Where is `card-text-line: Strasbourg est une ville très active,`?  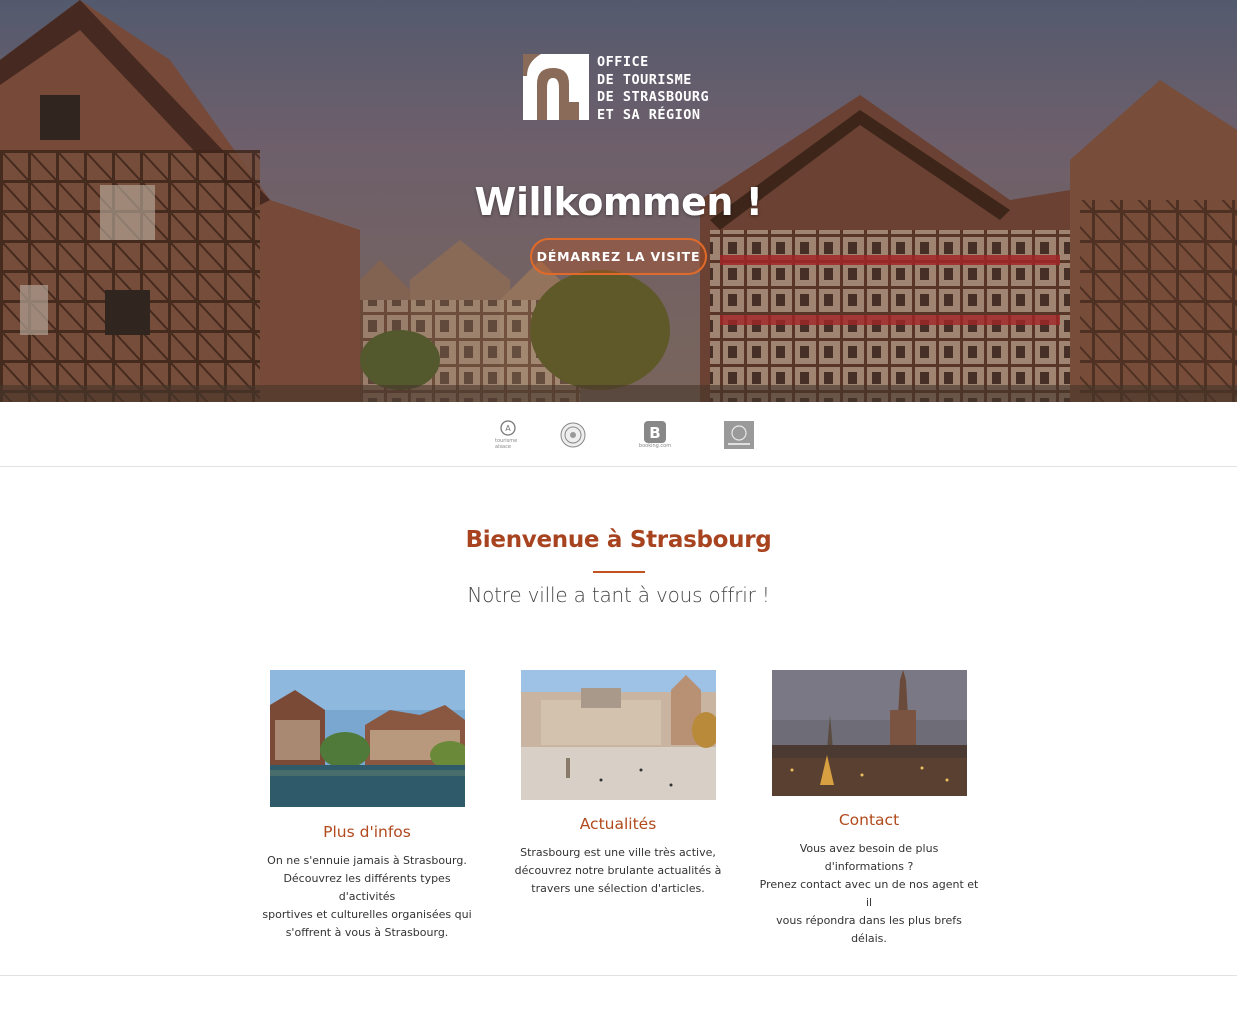 card-text-line: Strasbourg est une ville très active, is located at coordinates (618, 852).